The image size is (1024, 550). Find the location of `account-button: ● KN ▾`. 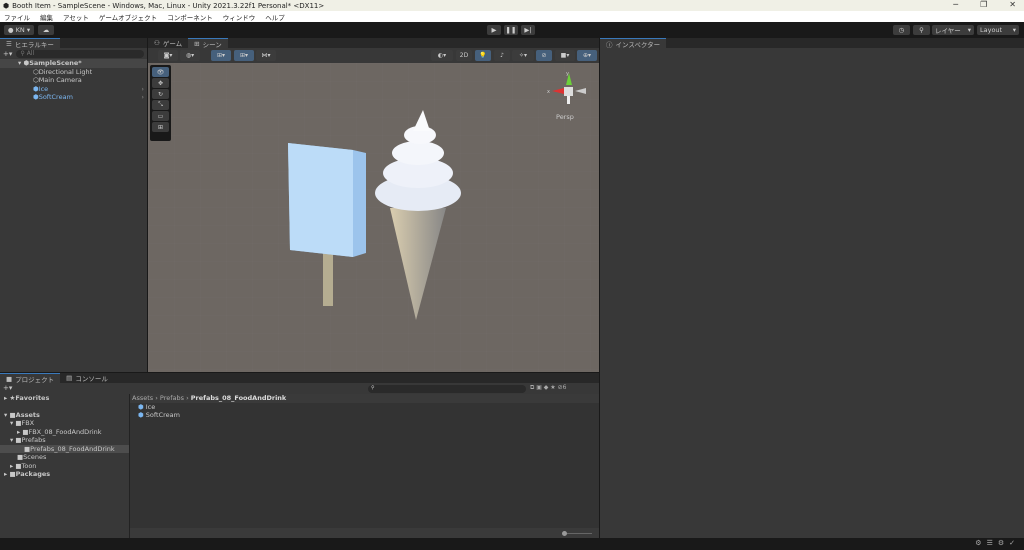

account-button: ● KN ▾ is located at coordinates (19, 30).